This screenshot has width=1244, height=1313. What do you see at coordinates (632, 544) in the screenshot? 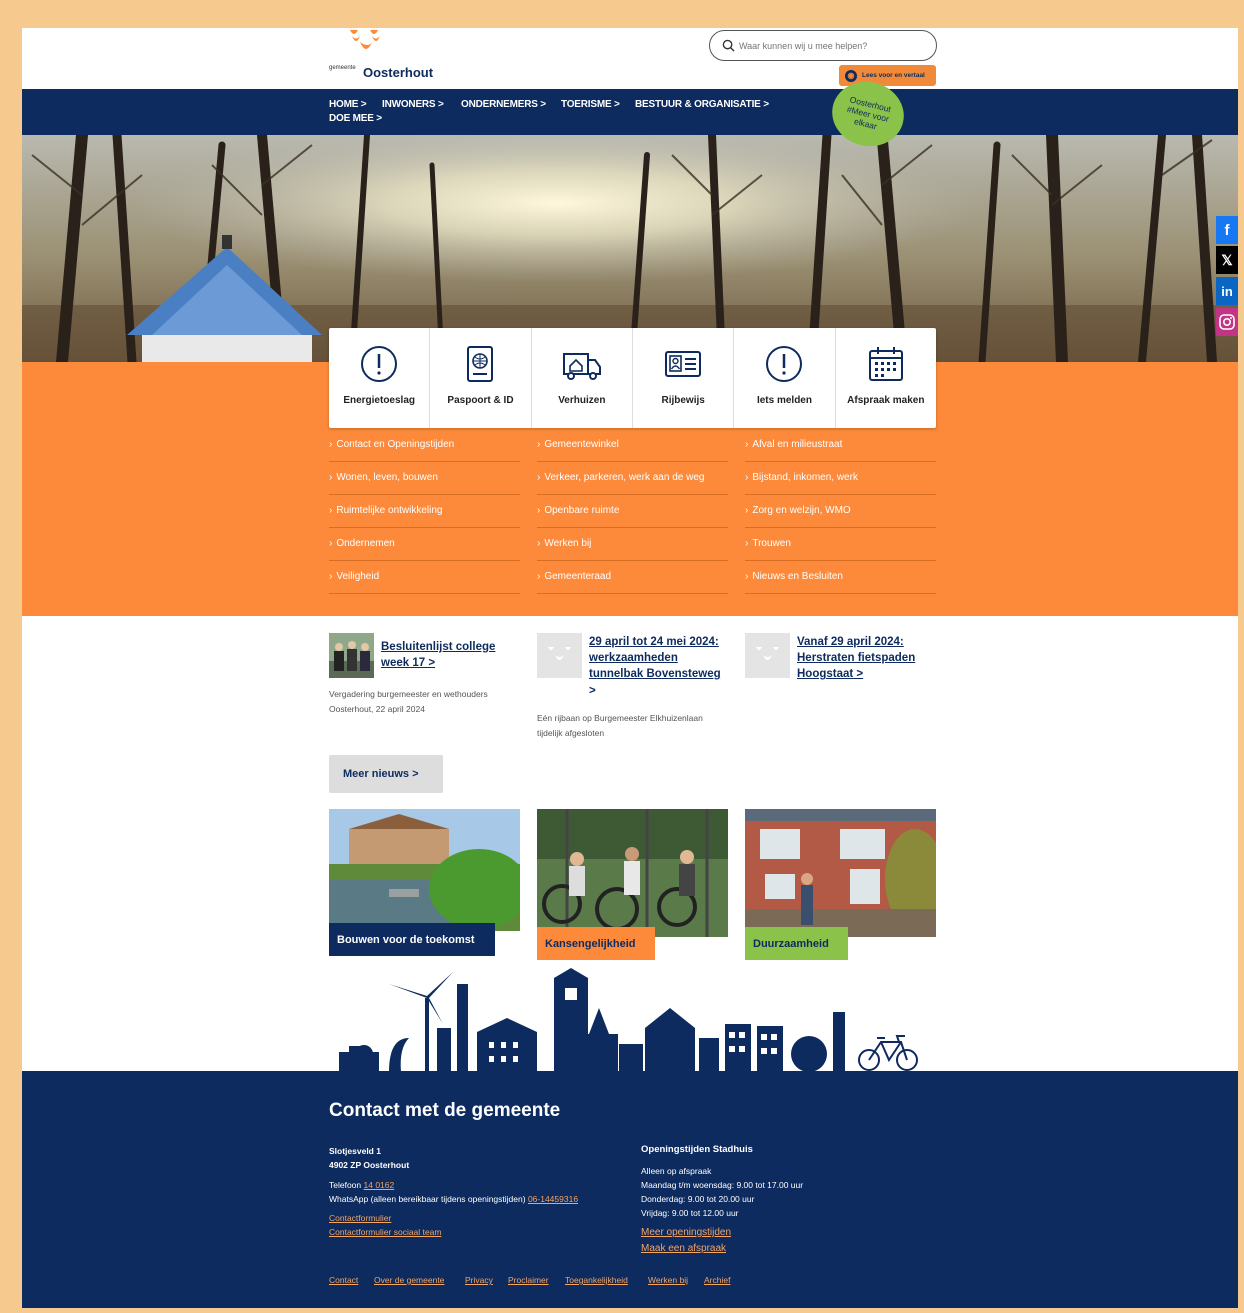
I see `link-werken-bij: › Werken bij` at bounding box center [632, 544].